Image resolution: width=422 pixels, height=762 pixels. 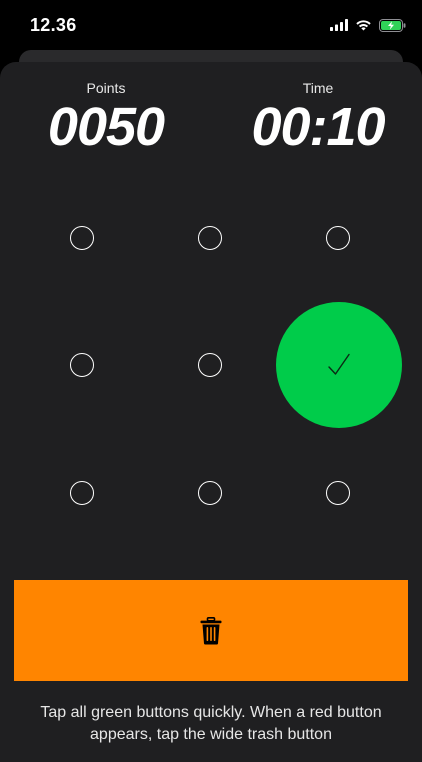 What do you see at coordinates (210, 238) in the screenshot?
I see `grid-button-r1c2` at bounding box center [210, 238].